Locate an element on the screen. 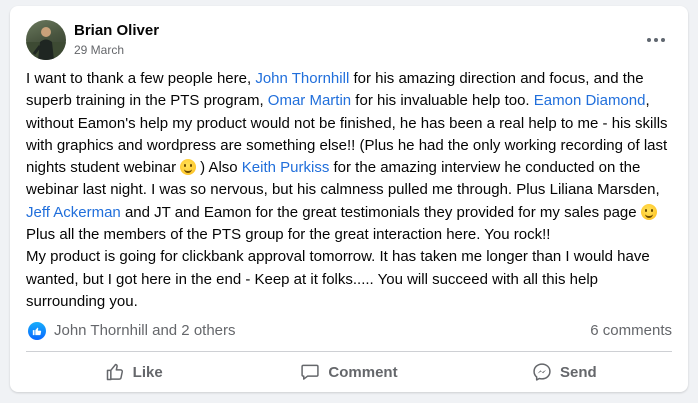  mention-keith-purkiss: Keith Purkiss is located at coordinates (286, 167).